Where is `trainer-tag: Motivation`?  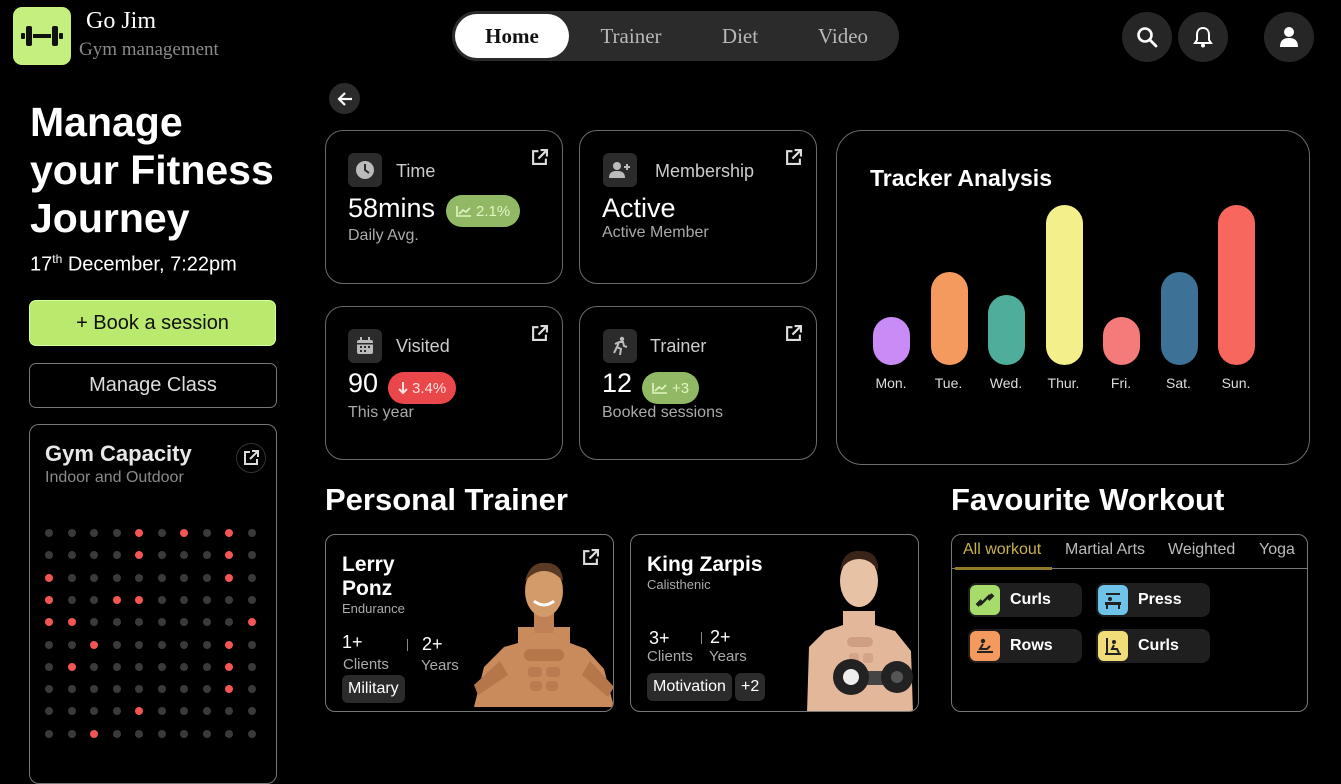 trainer-tag: Motivation is located at coordinates (689, 687).